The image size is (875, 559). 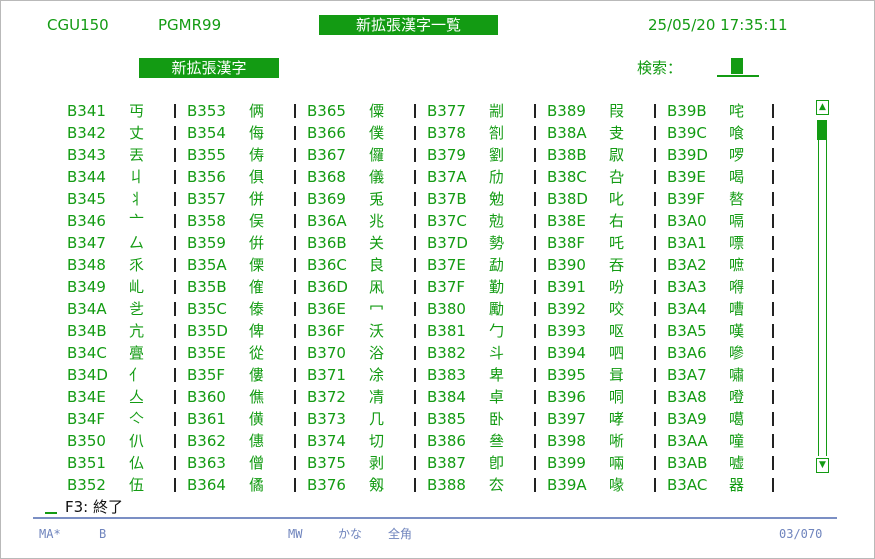 What do you see at coordinates (257, 463) in the screenshot?
I see `kanji-glyph: 僧` at bounding box center [257, 463].